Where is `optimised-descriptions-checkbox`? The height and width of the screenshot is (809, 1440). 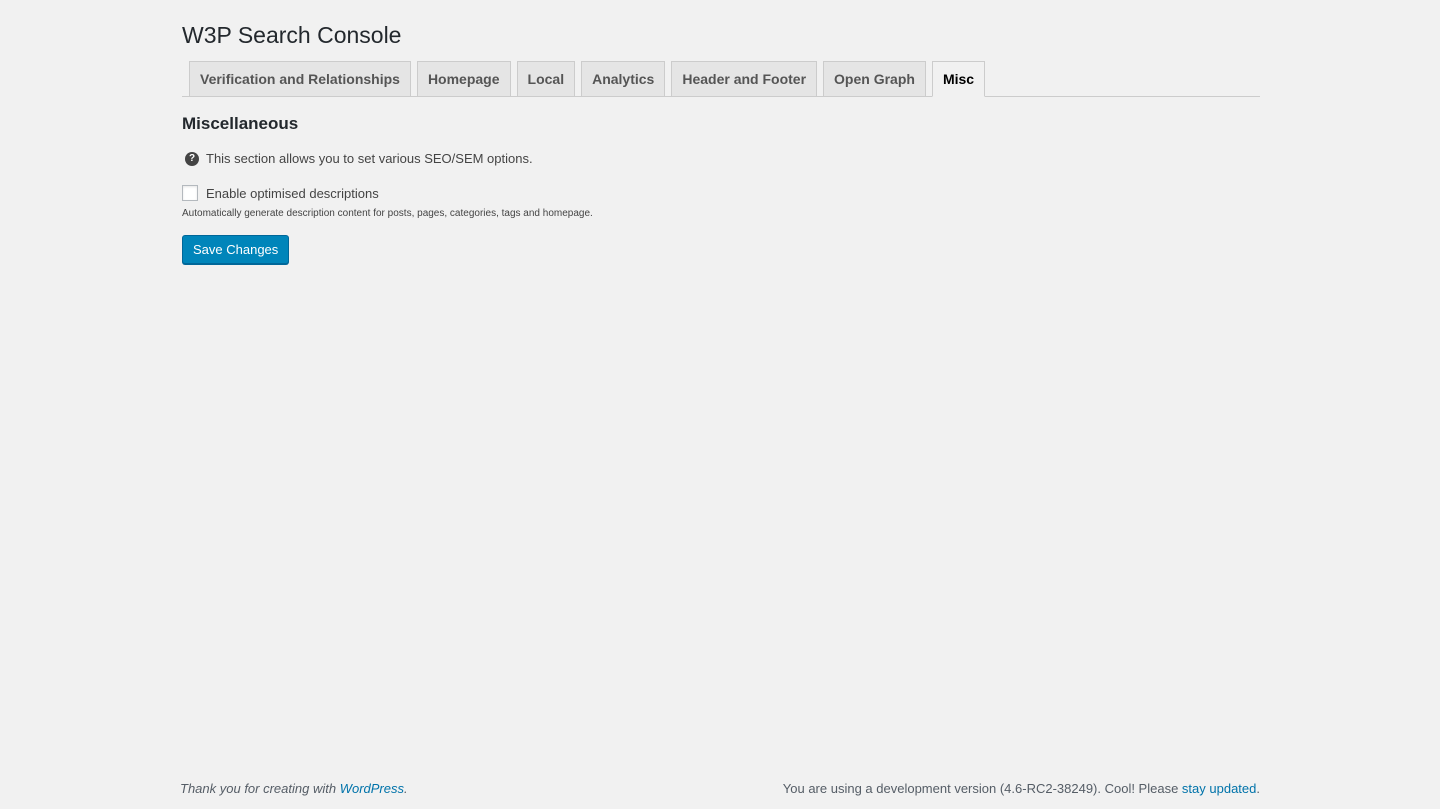
optimised-descriptions-checkbox is located at coordinates (190, 193).